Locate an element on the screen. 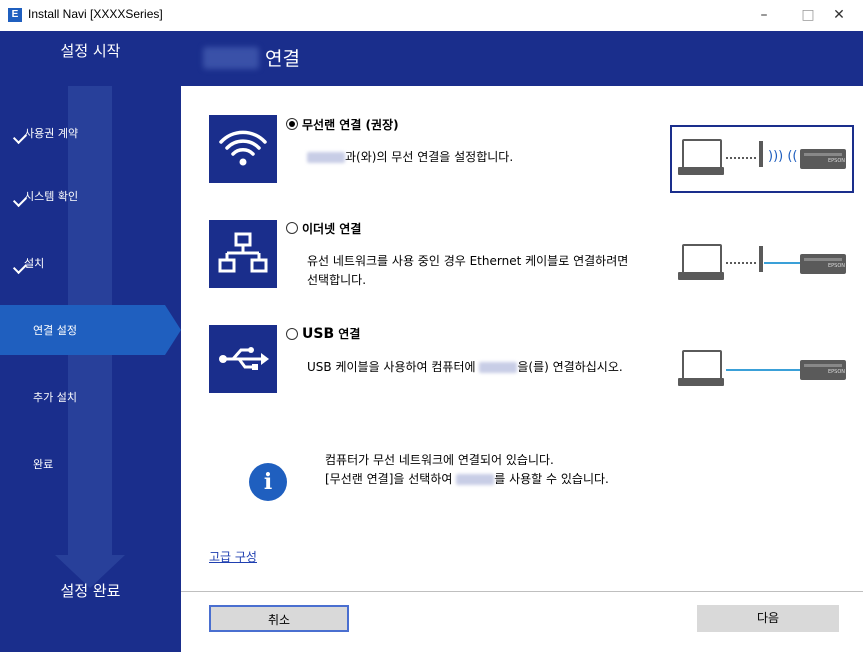  step-label: 사용권 계약 is located at coordinates (51, 133).